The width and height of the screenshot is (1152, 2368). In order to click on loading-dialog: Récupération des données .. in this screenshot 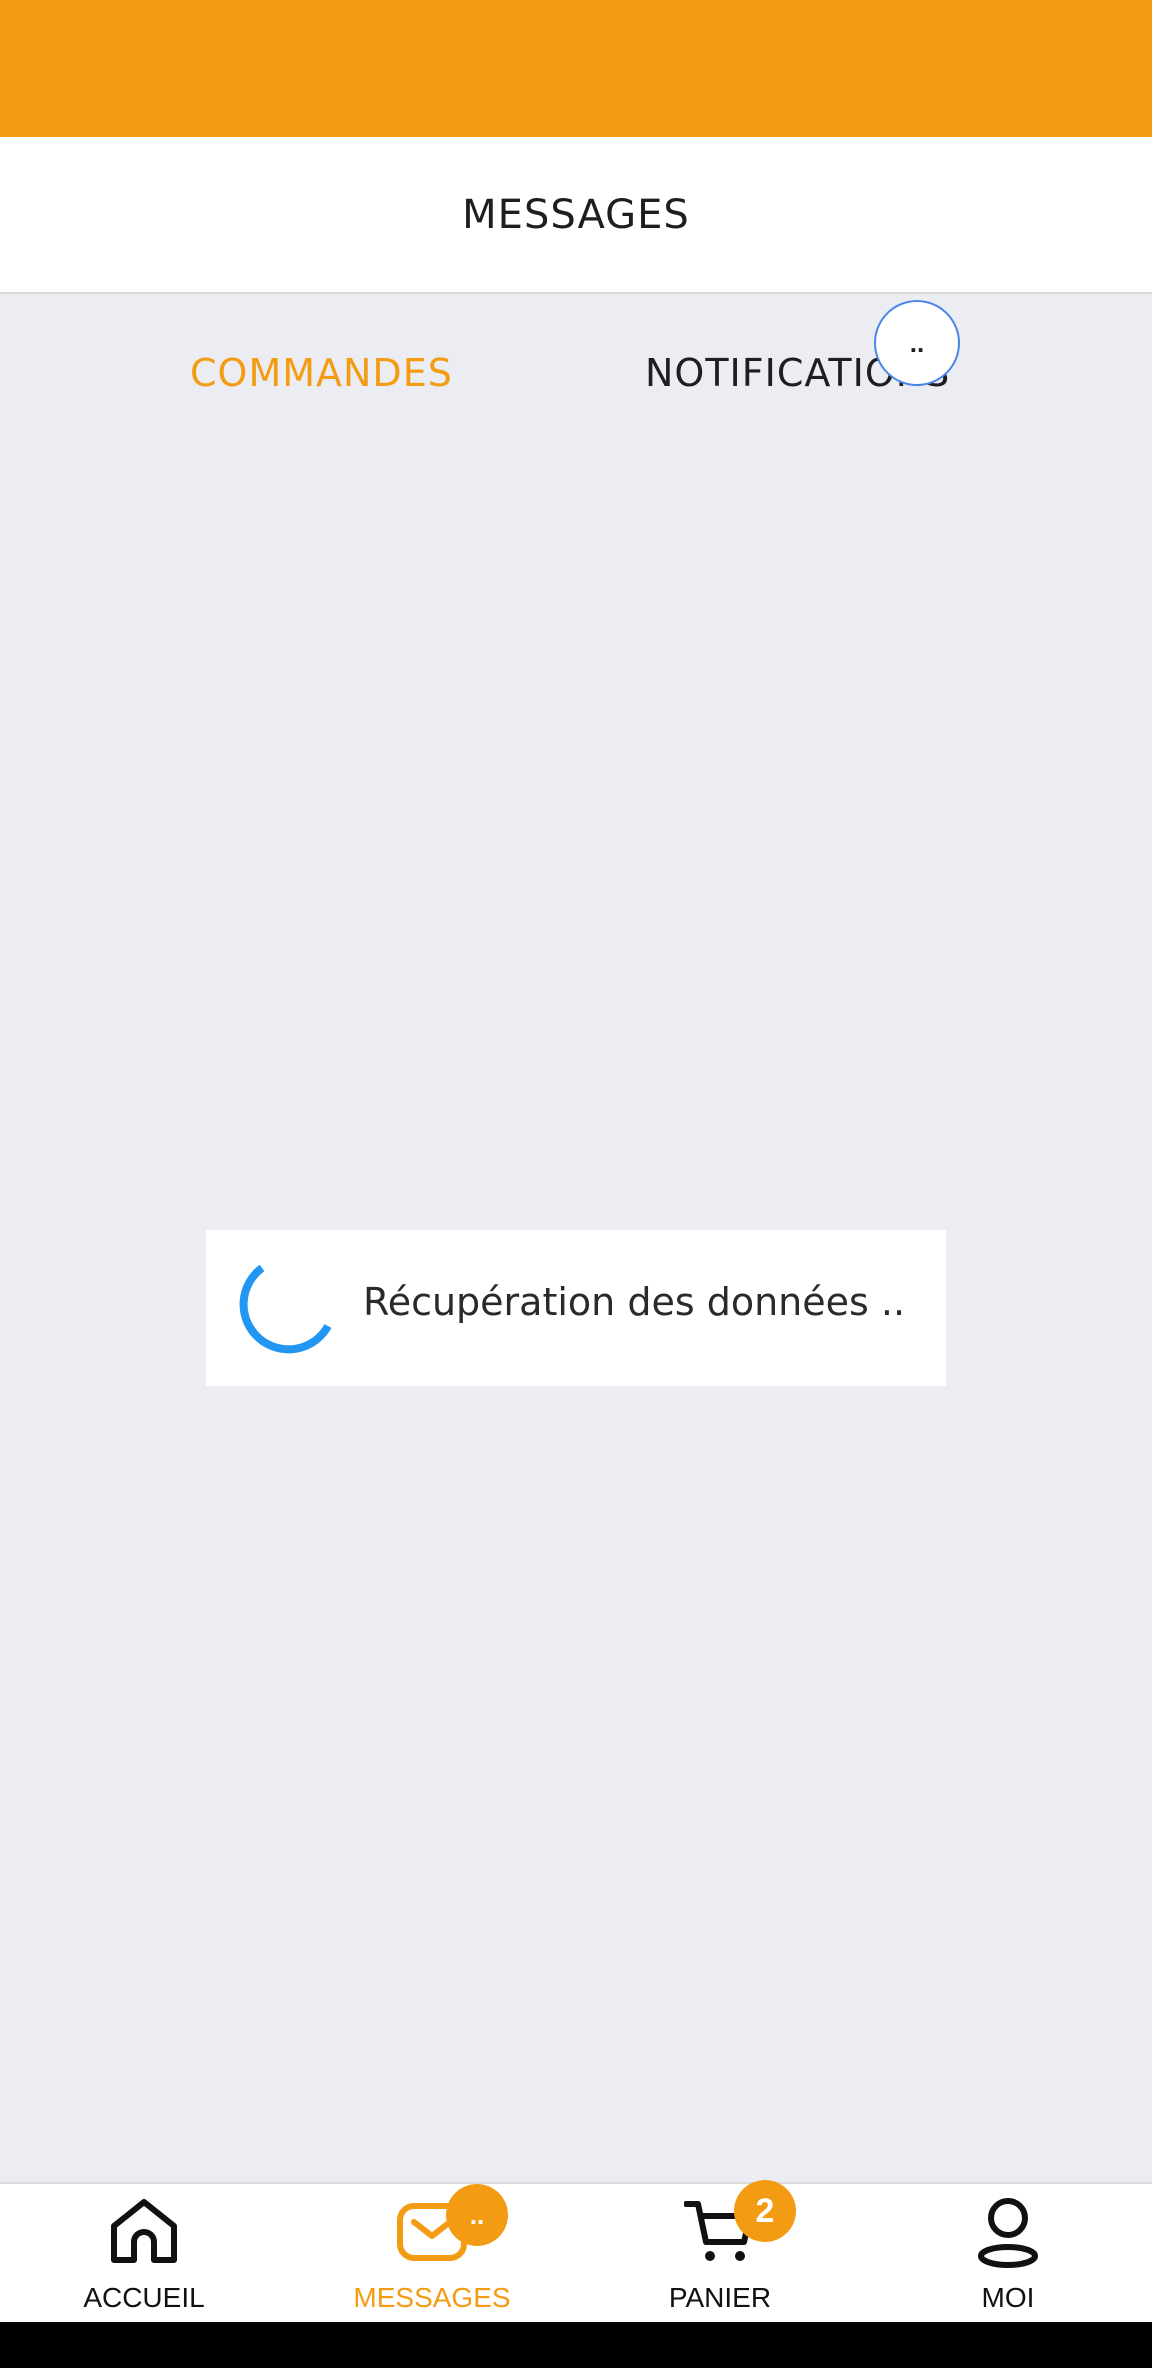, I will do `click(576, 1308)`.